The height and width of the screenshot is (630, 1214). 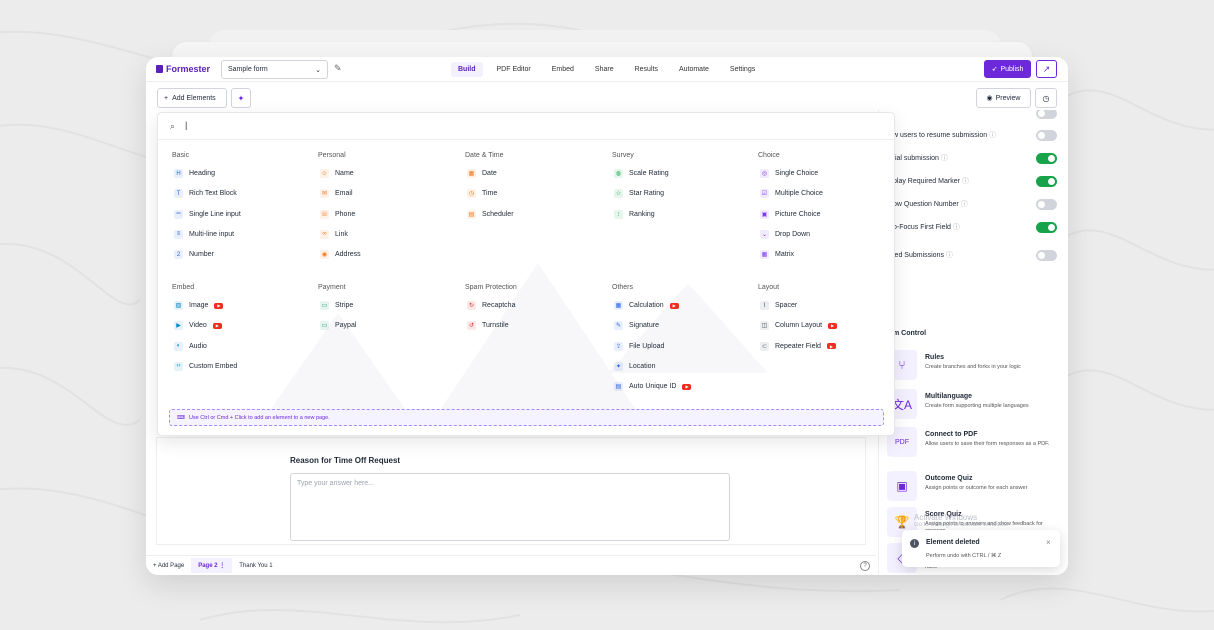 I want to click on element-item-name: ☺ Name, so click(x=337, y=173).